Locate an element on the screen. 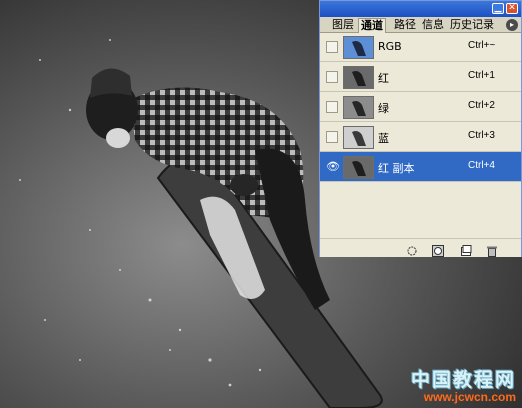 The image size is (522, 408). trash-icon is located at coordinates (492, 249).